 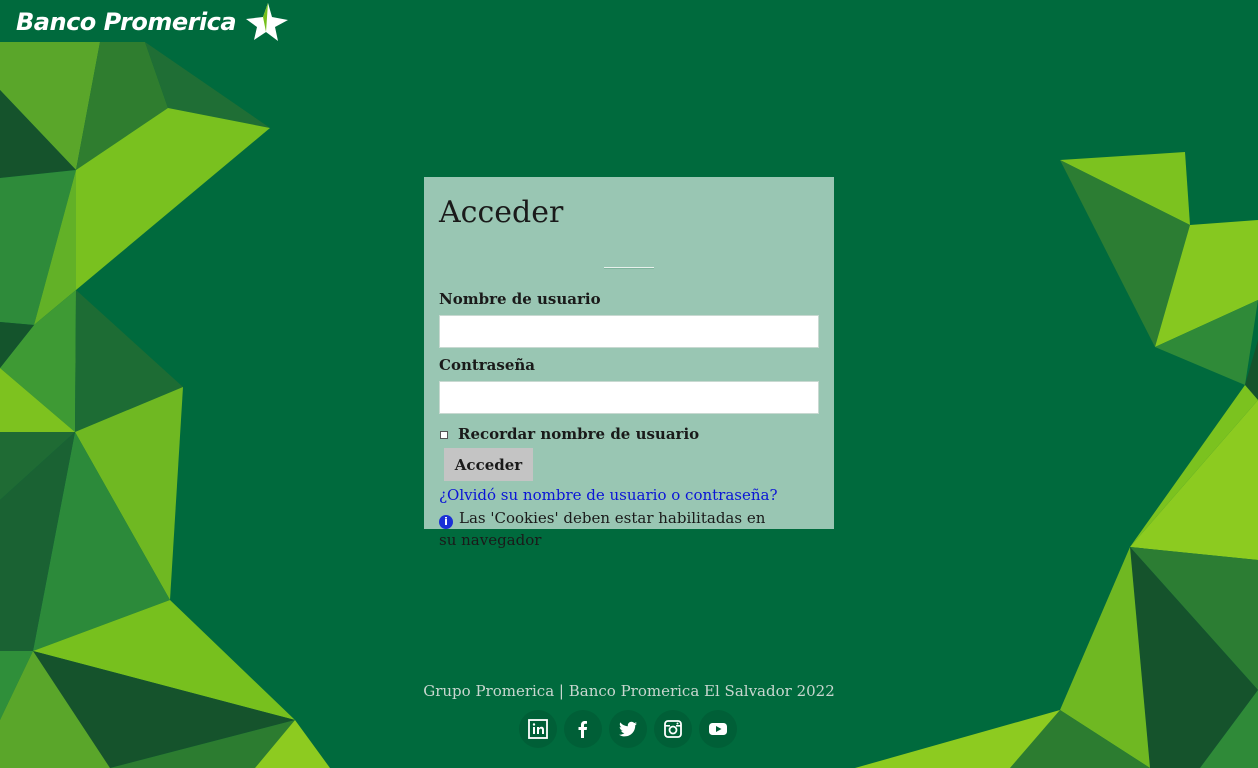 I want to click on username-input, so click(x=629, y=331).